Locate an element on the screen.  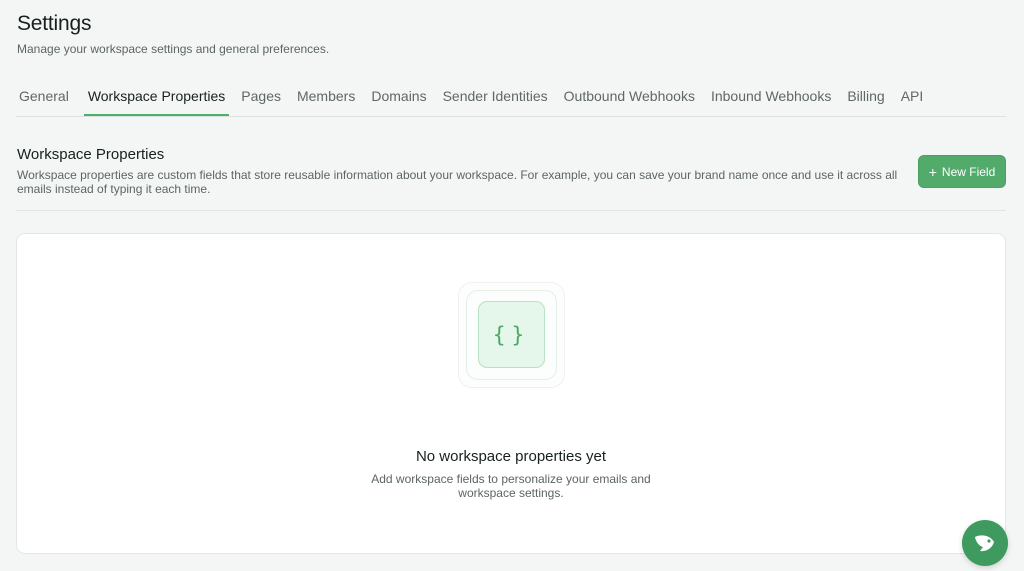
new-field-button: + New Field is located at coordinates (962, 171).